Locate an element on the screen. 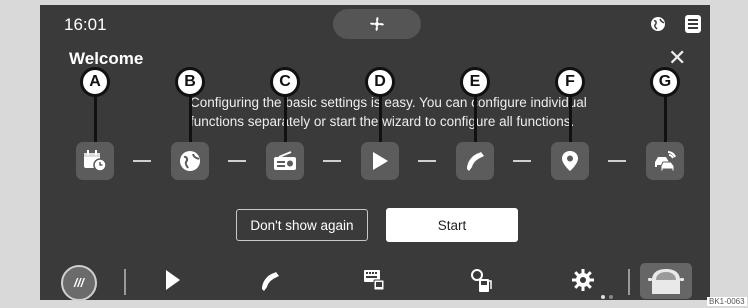  step-phone is located at coordinates (475, 161).